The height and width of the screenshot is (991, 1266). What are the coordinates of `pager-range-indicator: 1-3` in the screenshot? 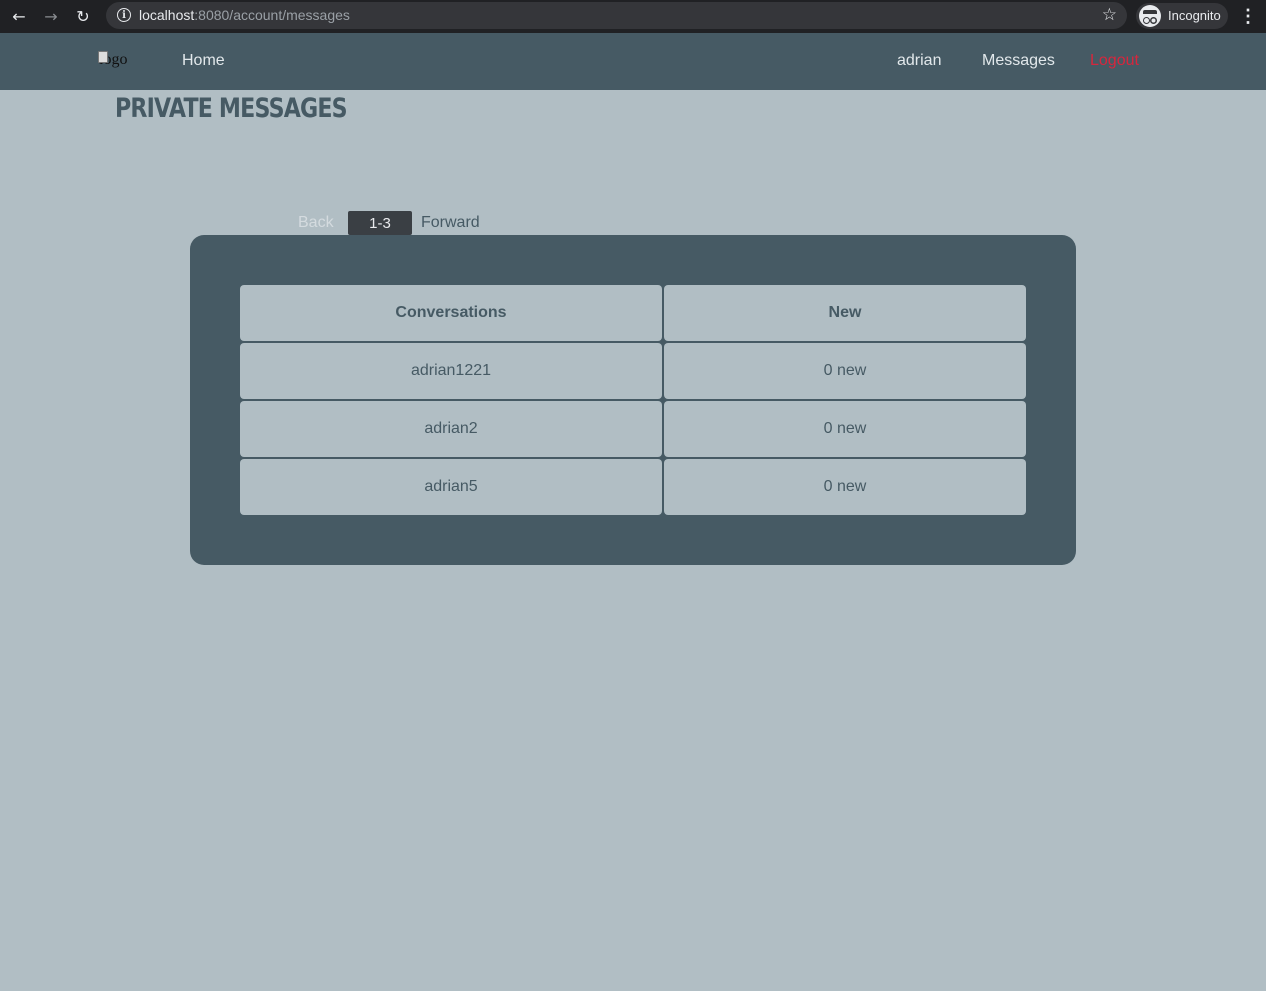 It's located at (380, 223).